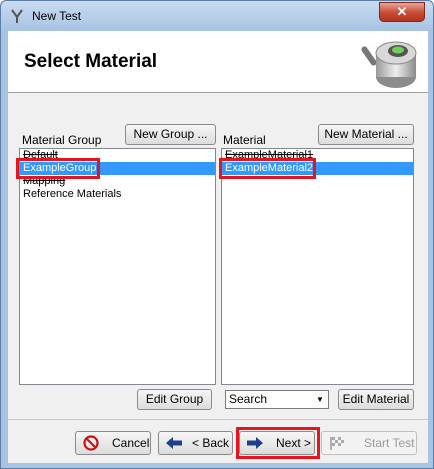 This screenshot has width=434, height=469. I want to click on close-button: ✕, so click(402, 12).